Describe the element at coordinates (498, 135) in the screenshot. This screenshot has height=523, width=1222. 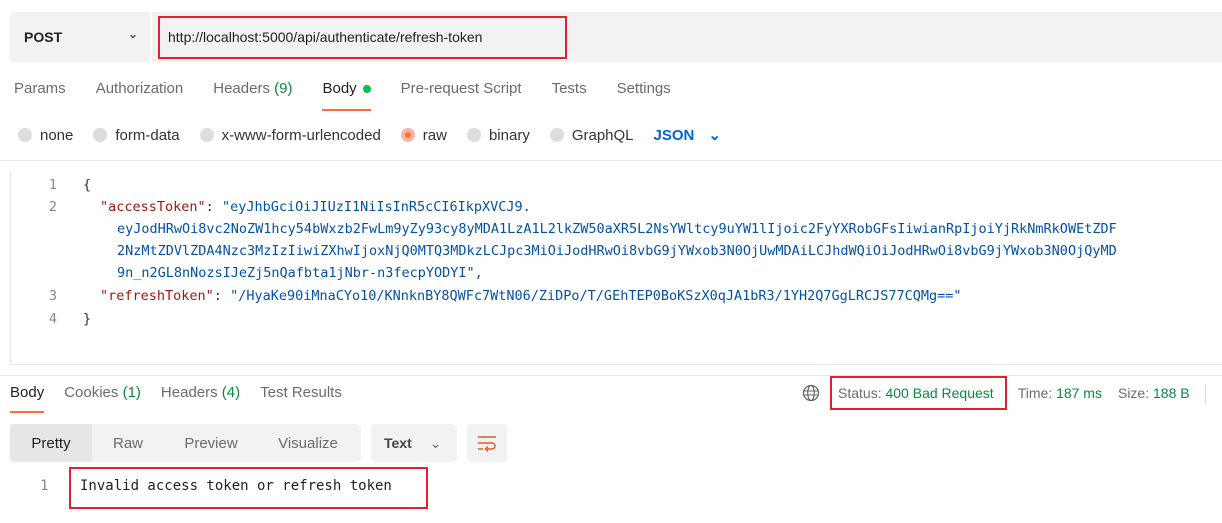
I see `radio-binary: binary` at that location.